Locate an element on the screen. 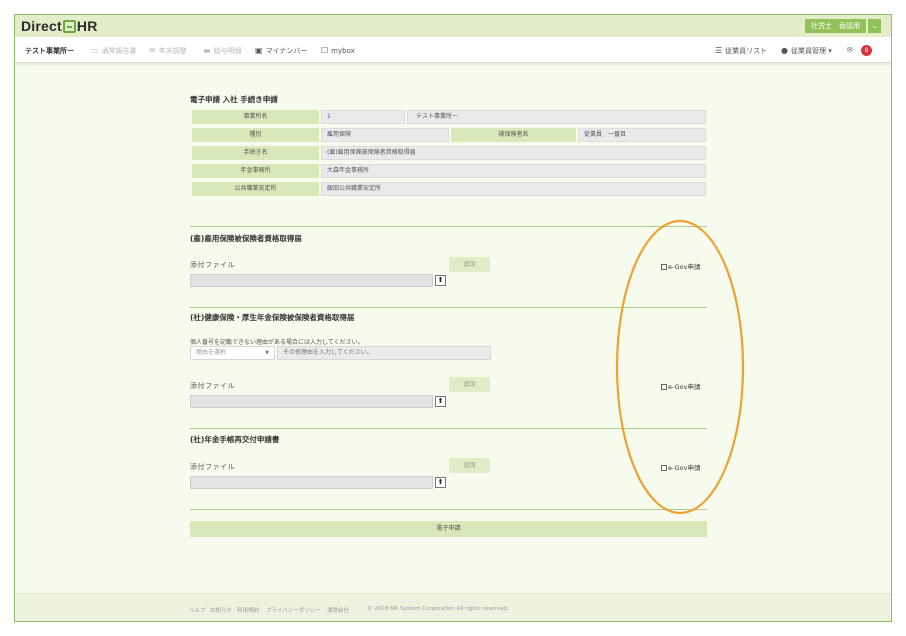 This screenshot has width=906, height=636. annotation-overlay is located at coordinates (680, 367).